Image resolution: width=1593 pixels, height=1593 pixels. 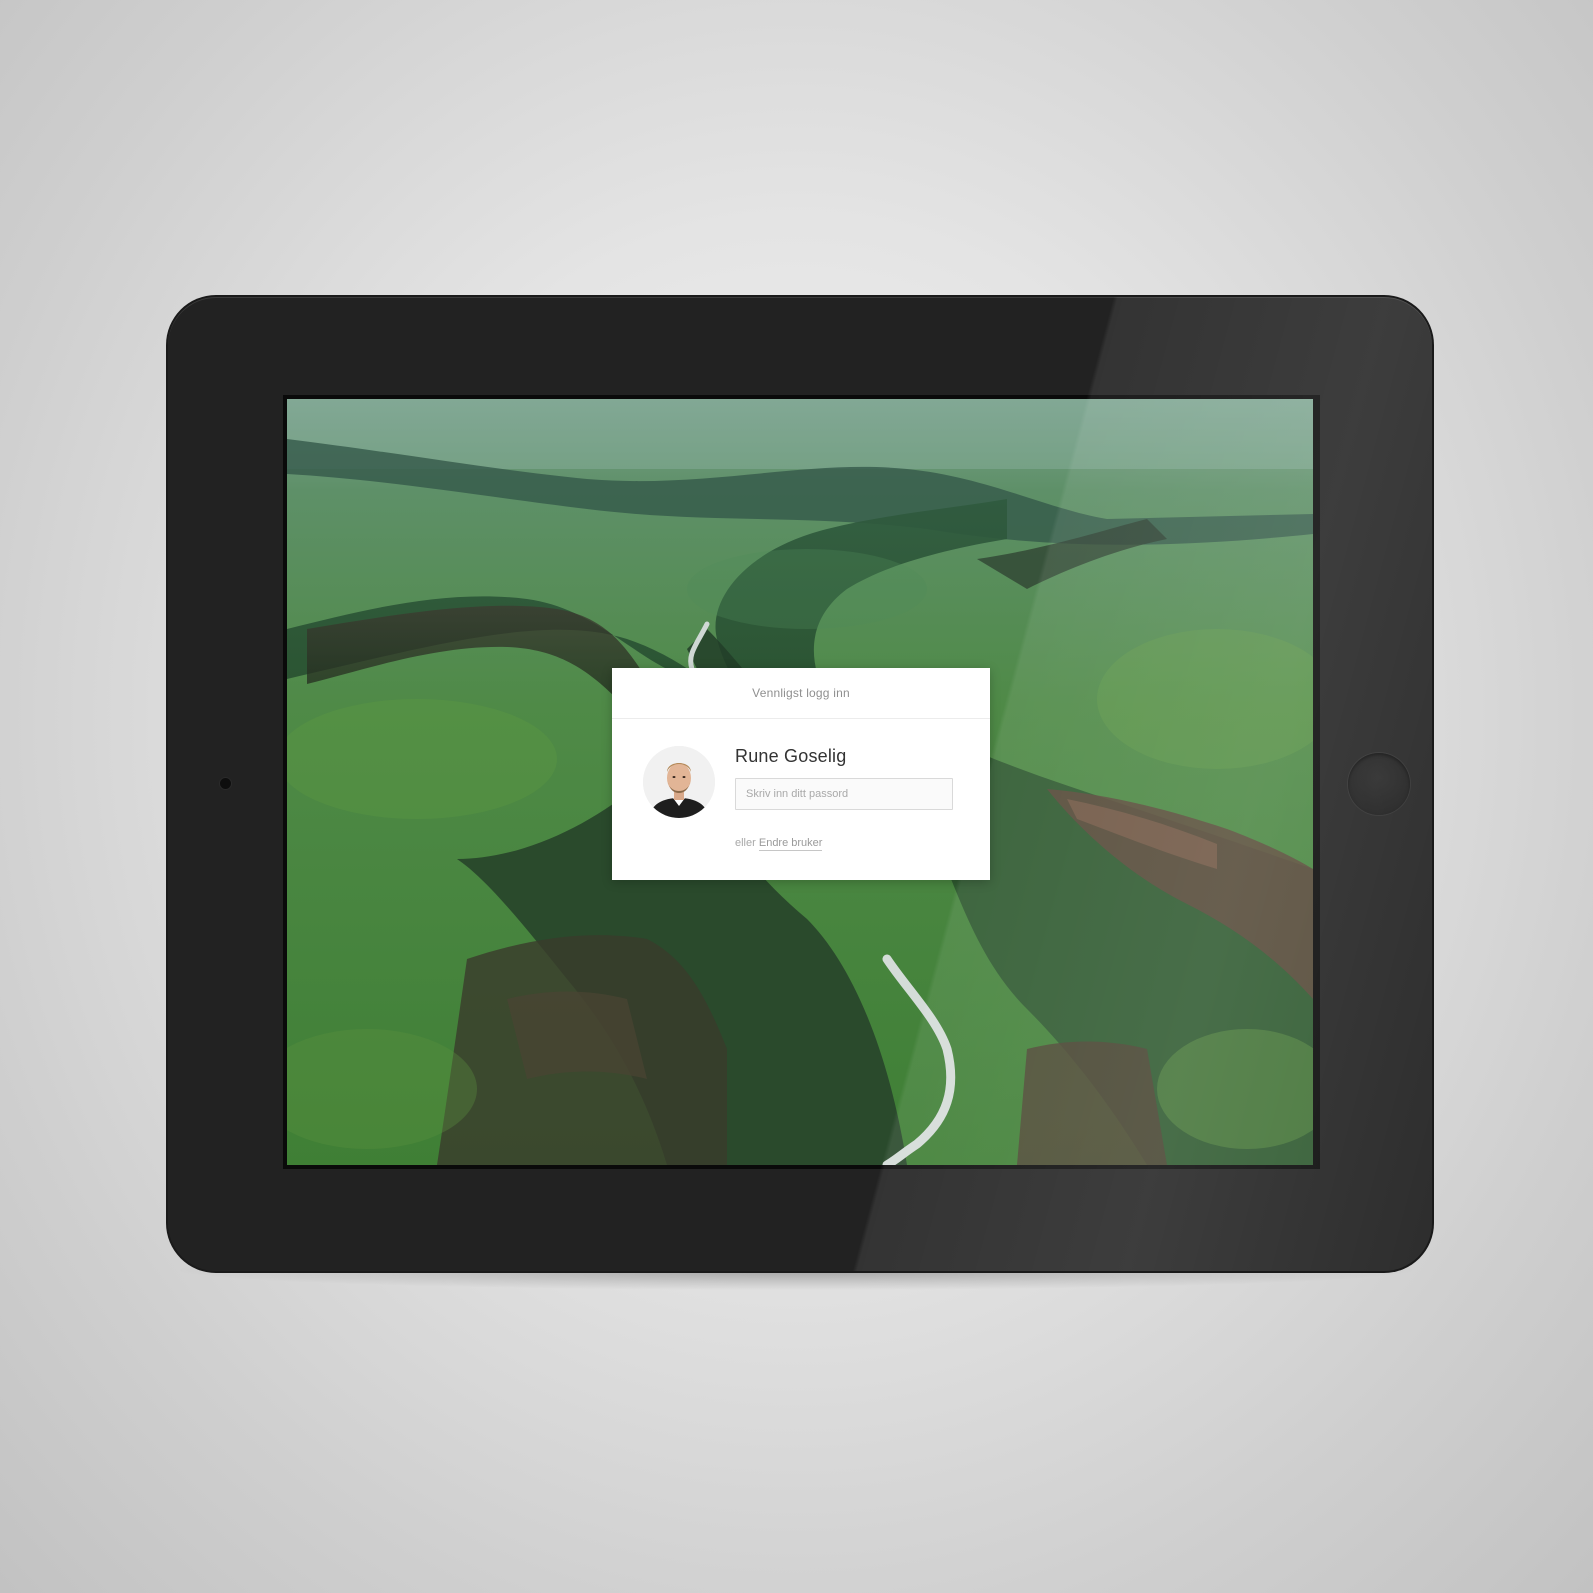 I want to click on alternate-action-line: eller Endre bruker, so click(x=779, y=844).